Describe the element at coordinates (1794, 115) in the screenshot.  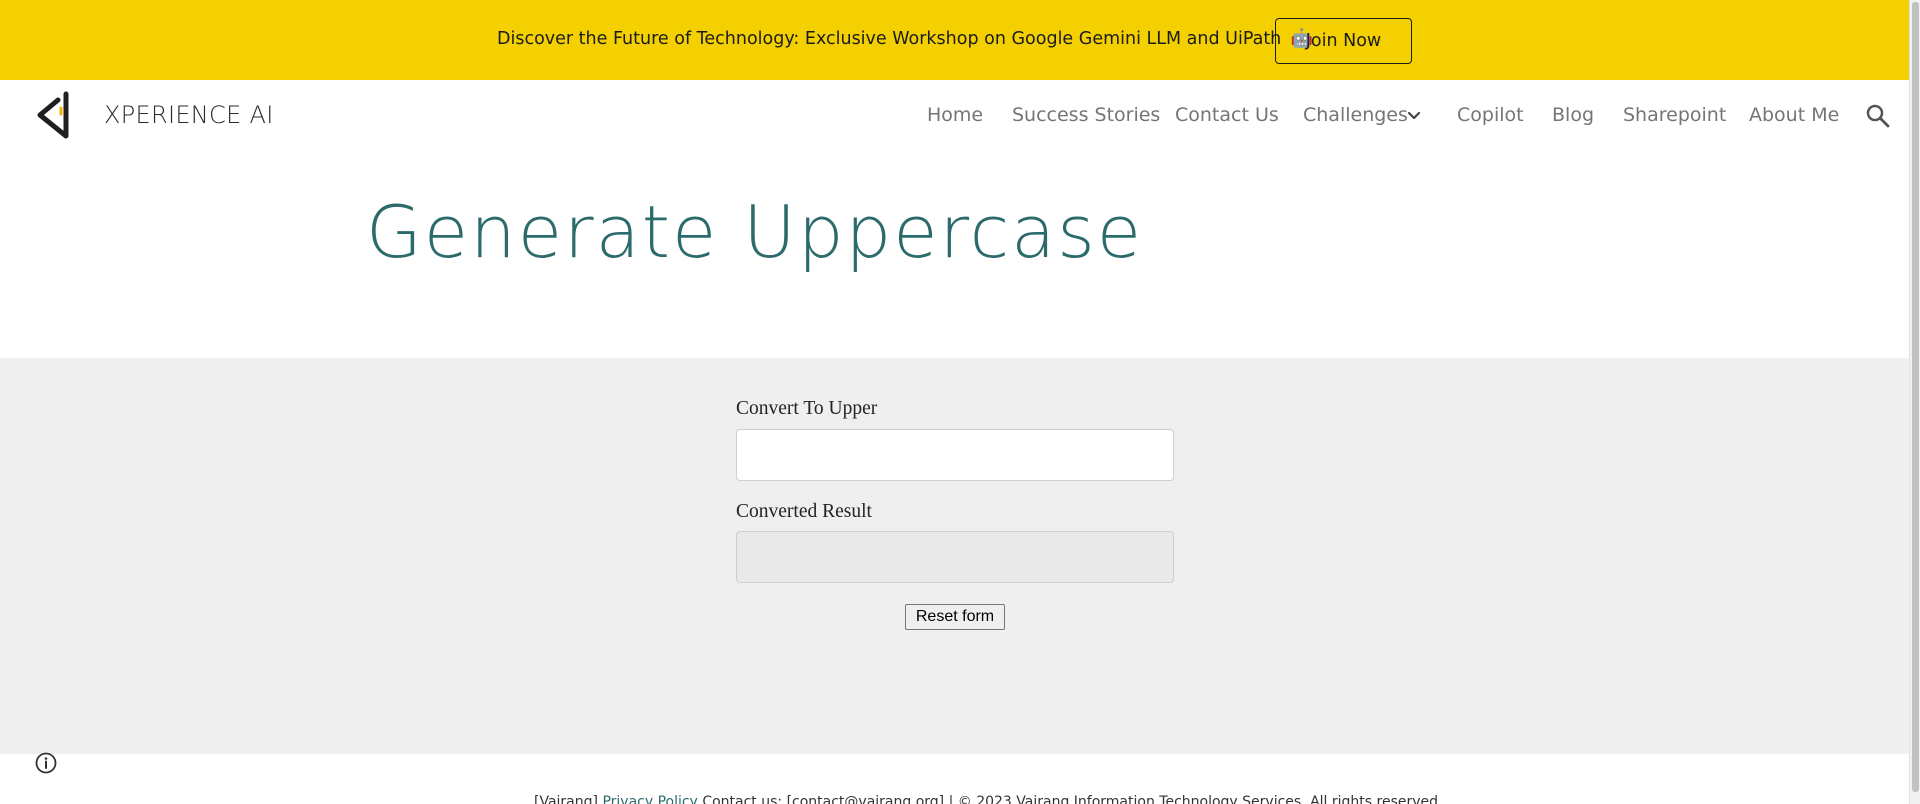
I see `nav-about-me: About Me` at that location.